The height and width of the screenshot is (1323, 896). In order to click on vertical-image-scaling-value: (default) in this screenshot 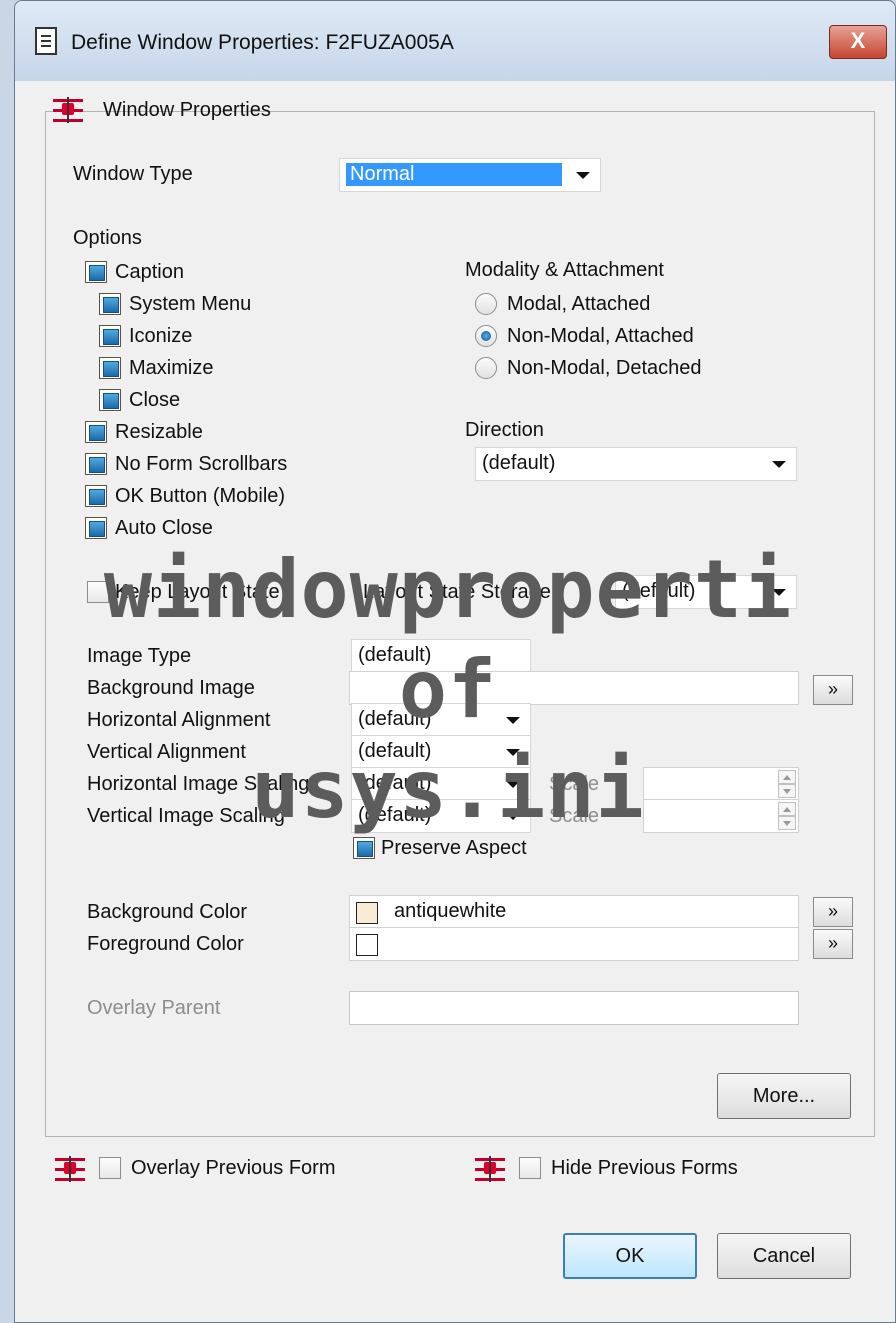, I will do `click(395, 815)`.